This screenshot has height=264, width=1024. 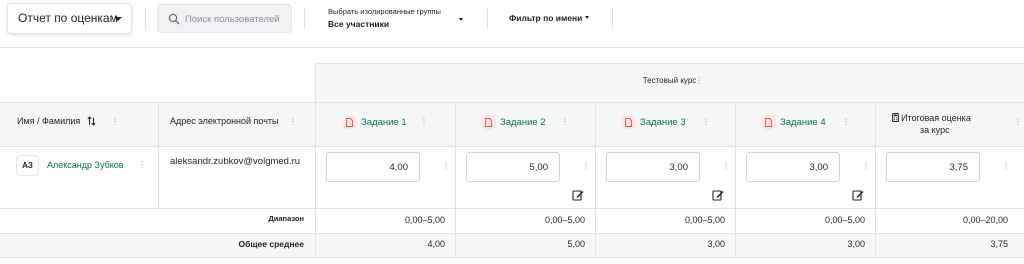 I want to click on range-value: 0,00–20,00, so click(x=985, y=220).